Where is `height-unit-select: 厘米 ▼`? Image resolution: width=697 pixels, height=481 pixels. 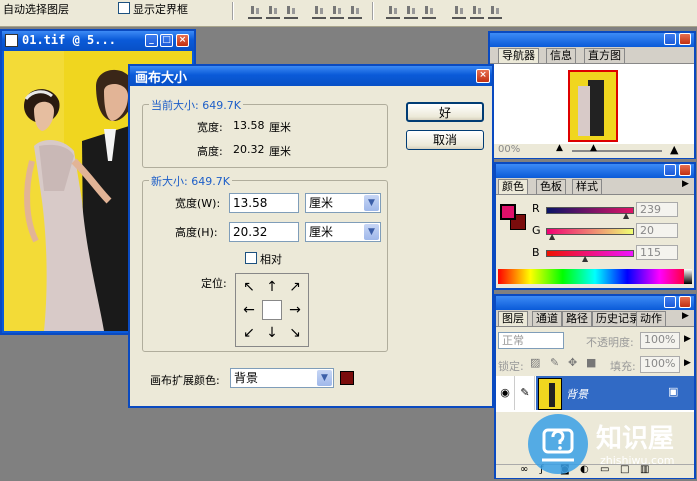 height-unit-select: 厘米 ▼ is located at coordinates (343, 232).